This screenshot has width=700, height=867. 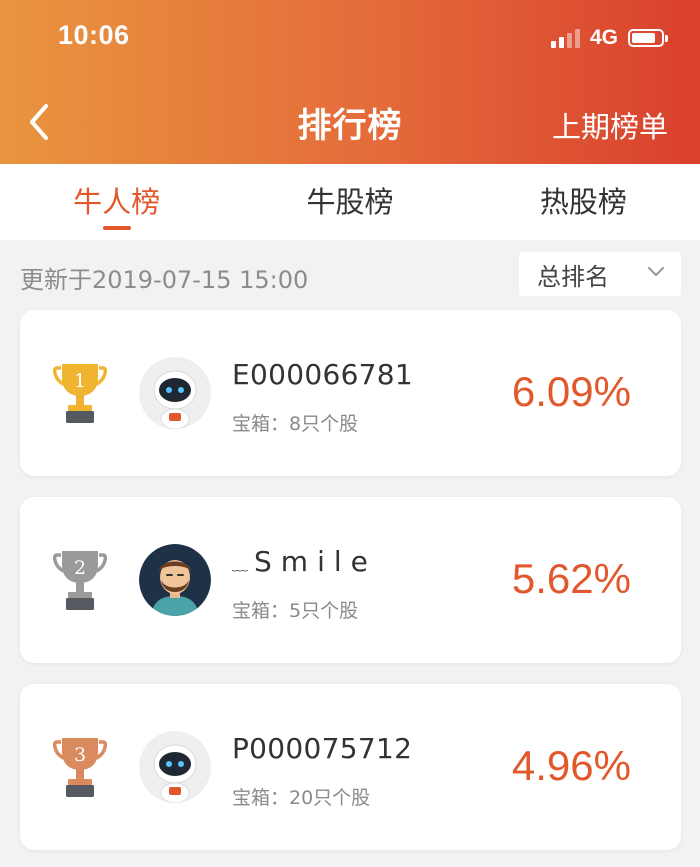 What do you see at coordinates (295, 611) in the screenshot?
I see `chest-count: 宝箱：5只个股` at bounding box center [295, 611].